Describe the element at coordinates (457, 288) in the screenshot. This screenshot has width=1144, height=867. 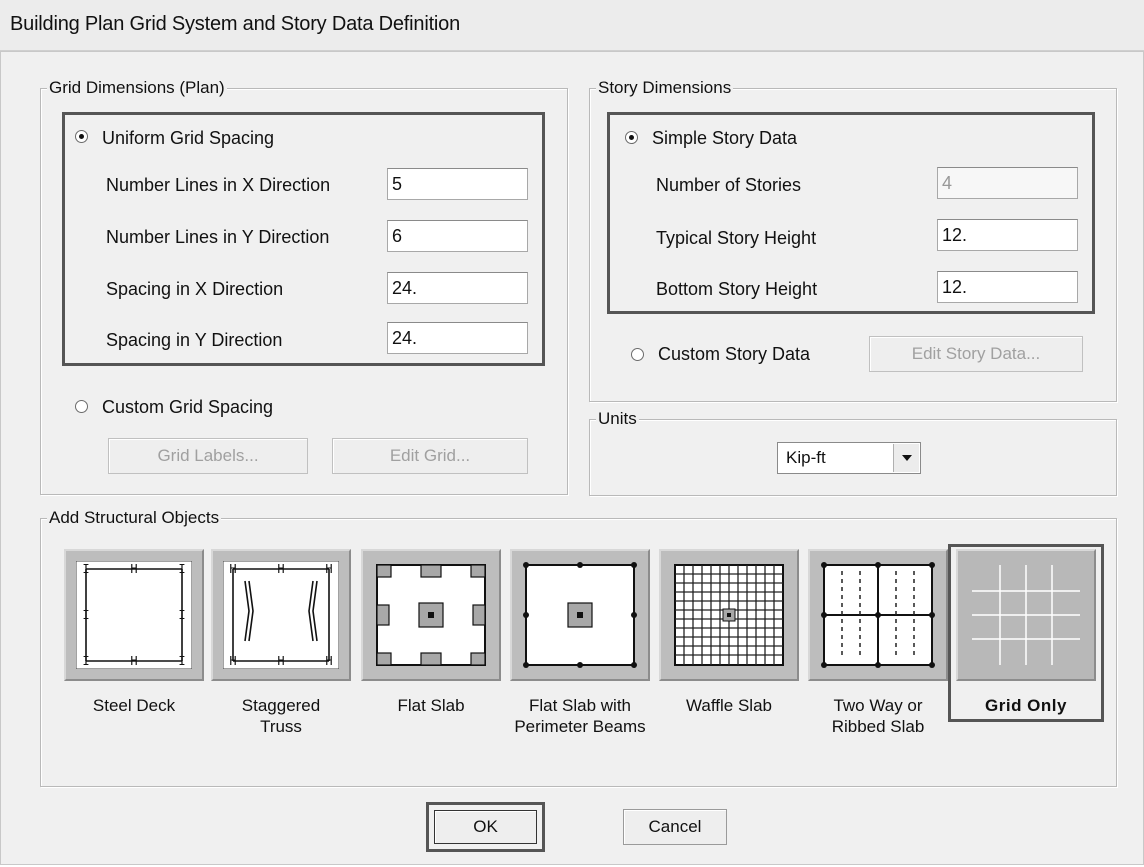
I see `spacing-x-input` at that location.